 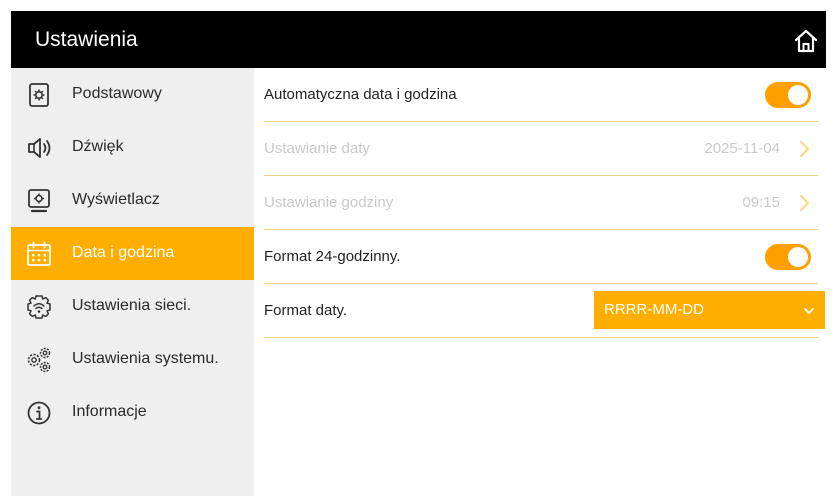 What do you see at coordinates (98, 146) in the screenshot?
I see `sidebar-item-label: Dźwięk` at bounding box center [98, 146].